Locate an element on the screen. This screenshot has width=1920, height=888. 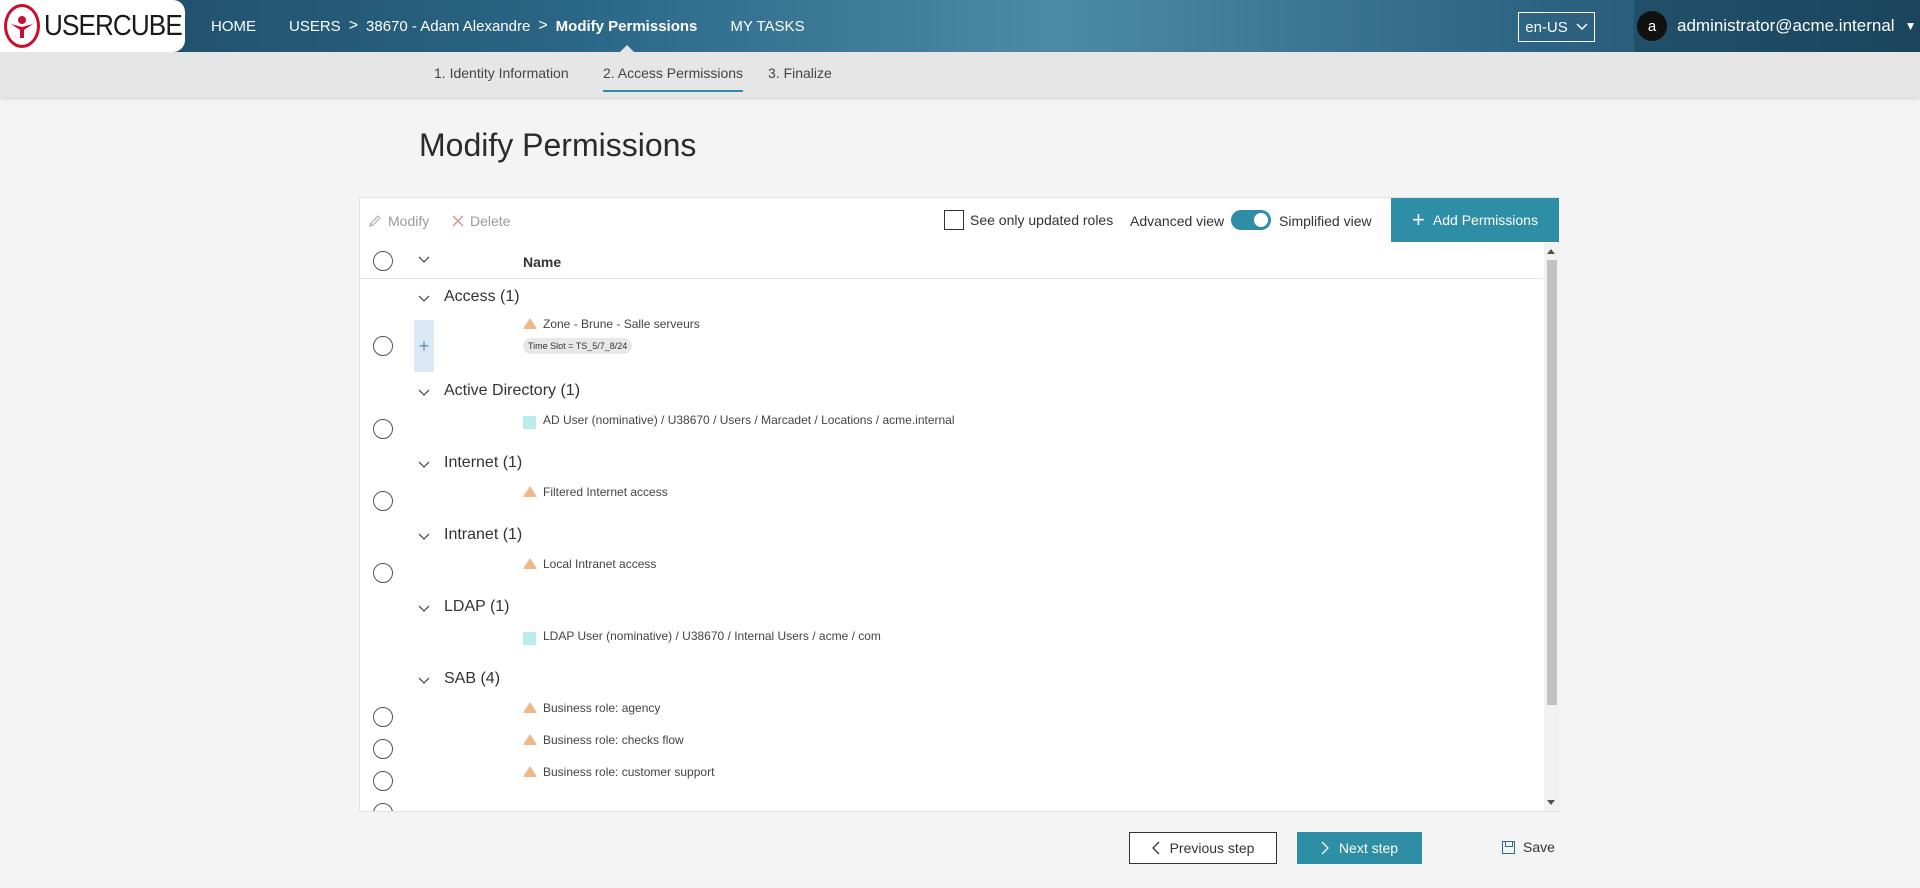
list-item: Business role: checks flow is located at coordinates (613, 740).